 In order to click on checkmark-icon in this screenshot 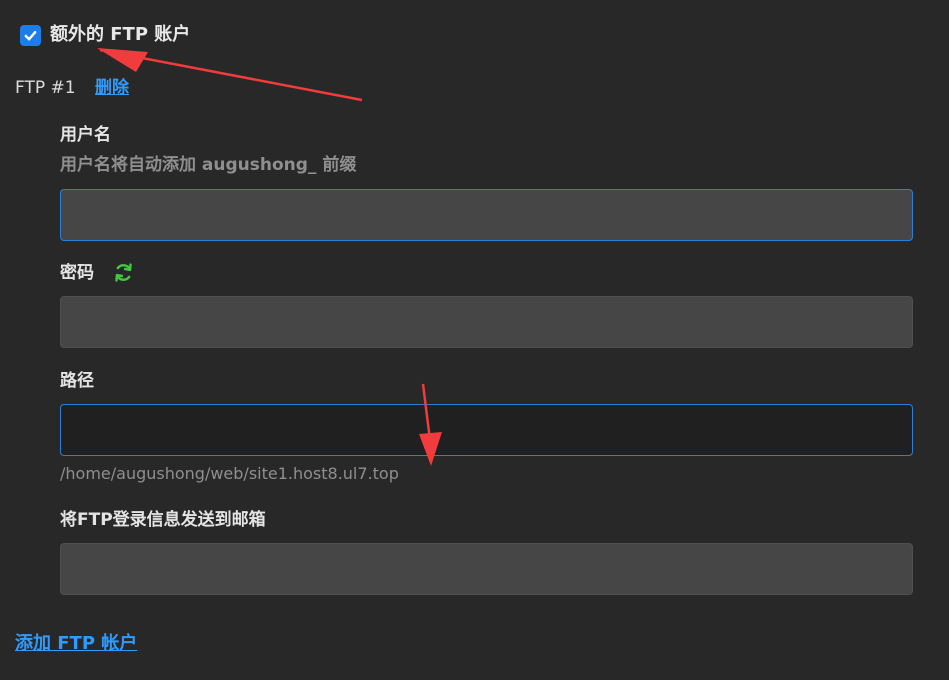, I will do `click(30, 36)`.